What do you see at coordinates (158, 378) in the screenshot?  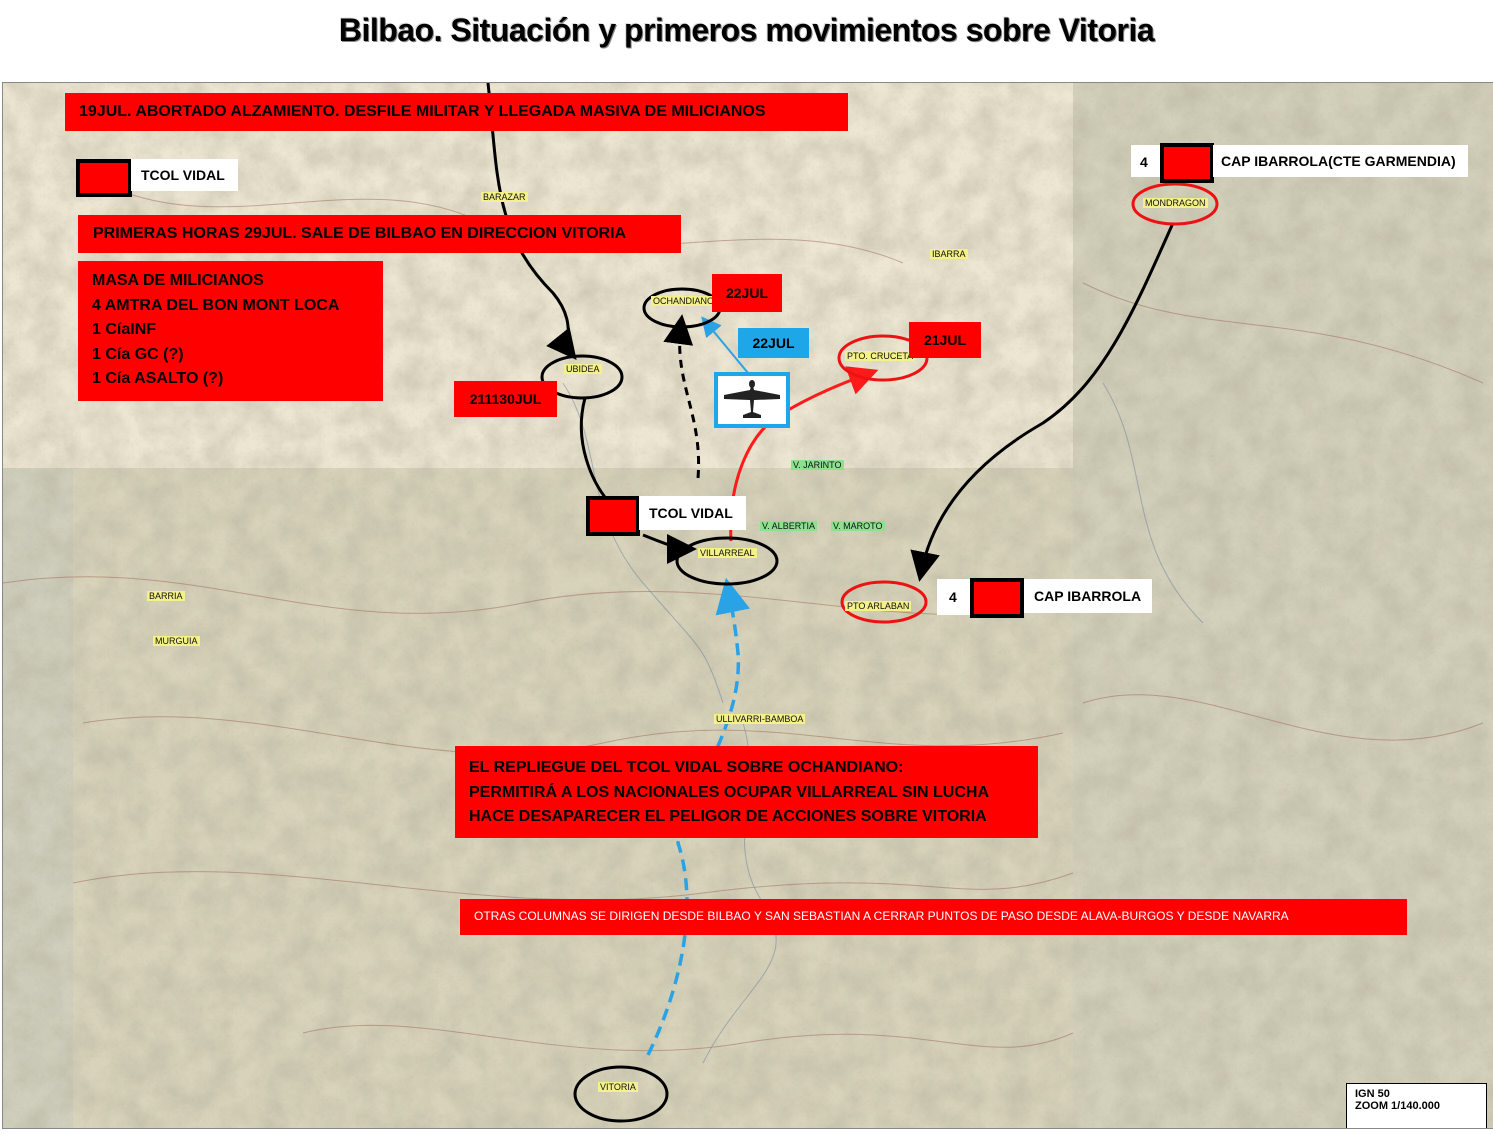 I see `forces-line-5: 1 Cía ASALTO (?)` at bounding box center [158, 378].